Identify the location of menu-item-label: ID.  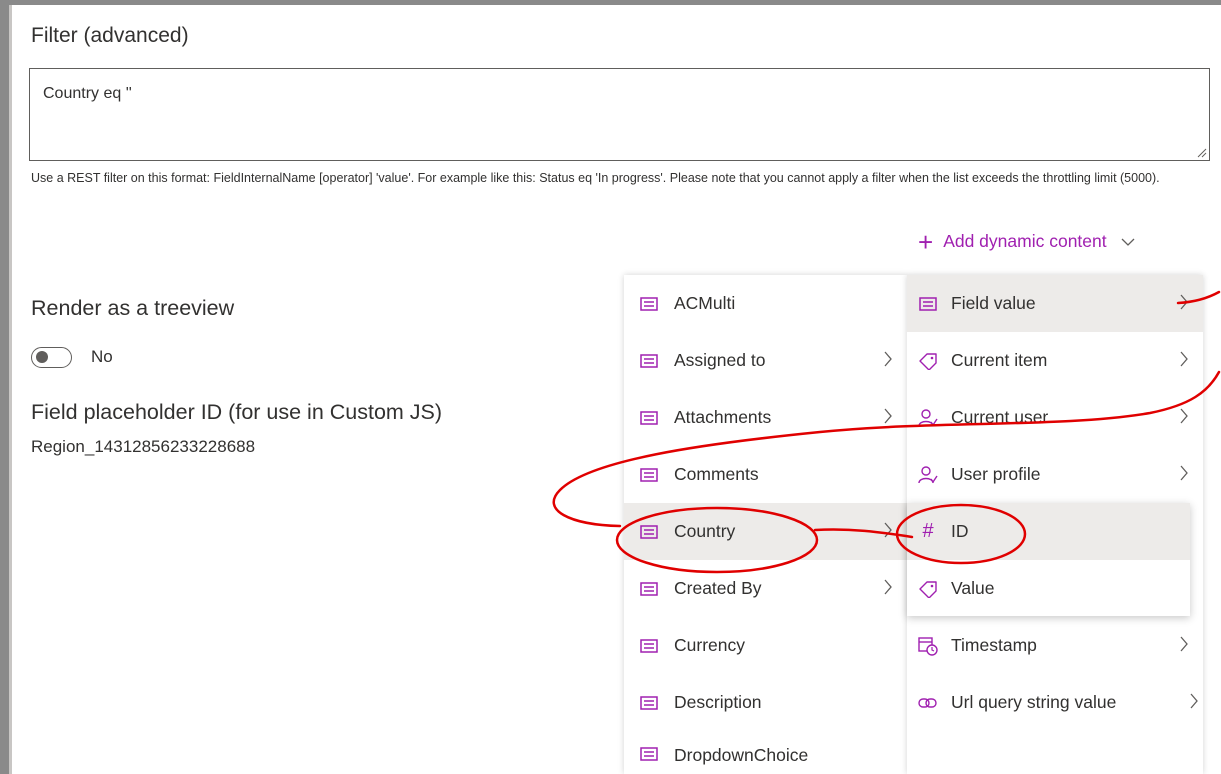
(960, 531).